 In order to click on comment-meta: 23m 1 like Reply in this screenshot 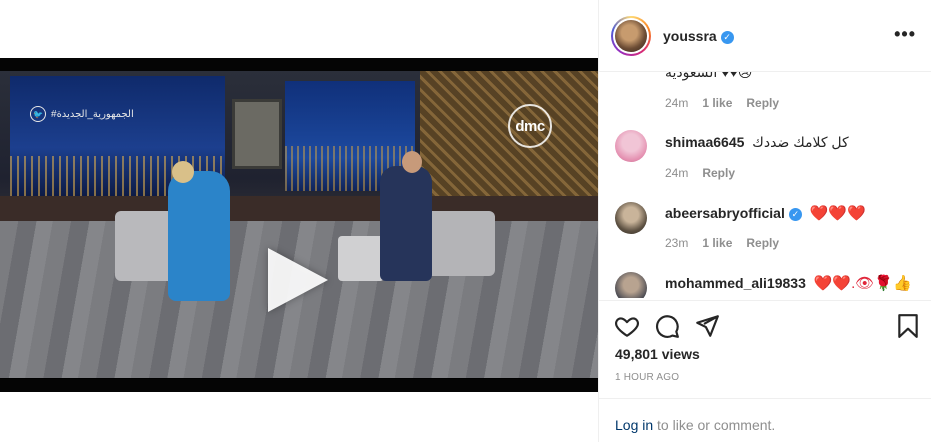, I will do `click(722, 243)`.